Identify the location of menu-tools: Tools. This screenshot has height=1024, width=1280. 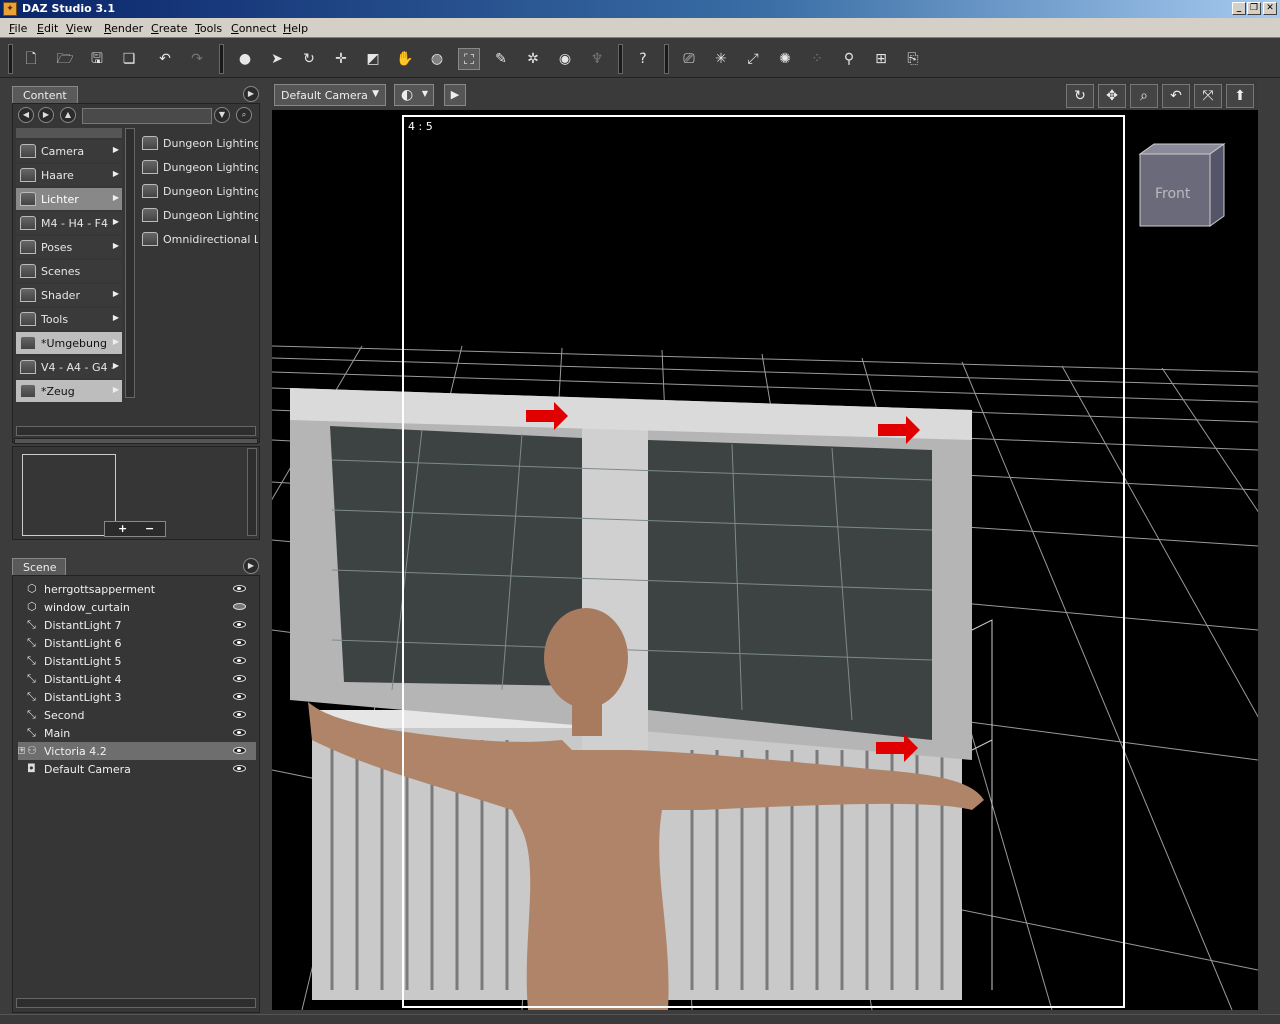
(208, 28).